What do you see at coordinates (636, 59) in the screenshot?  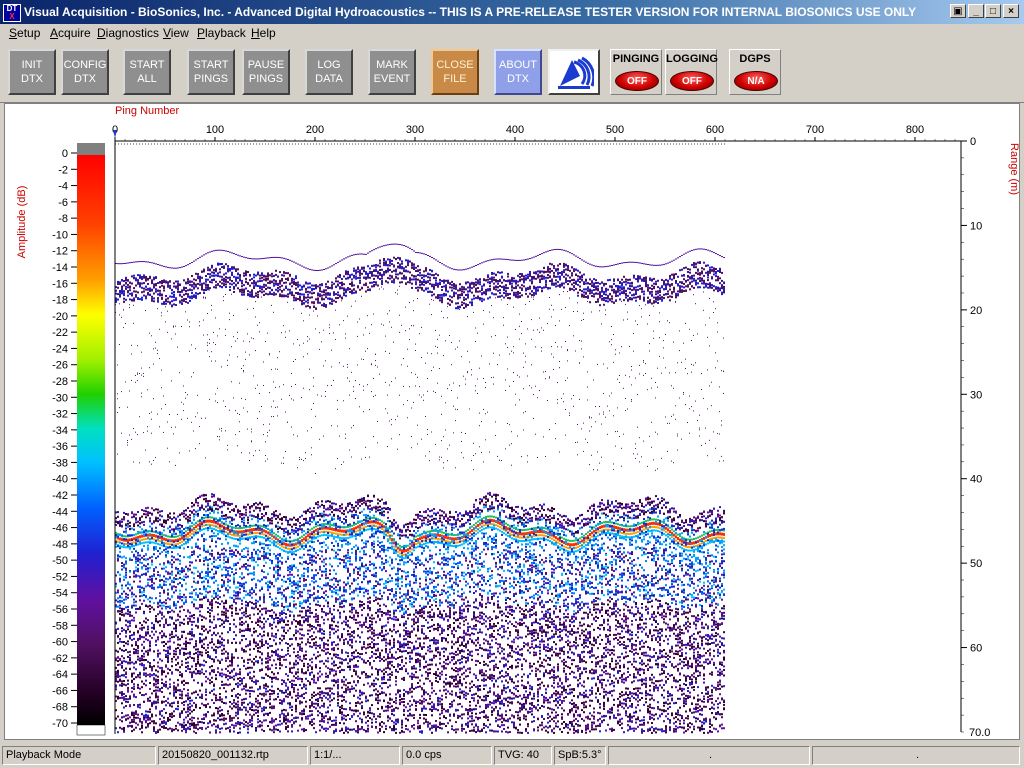 I see `pinging-label: PINGING` at bounding box center [636, 59].